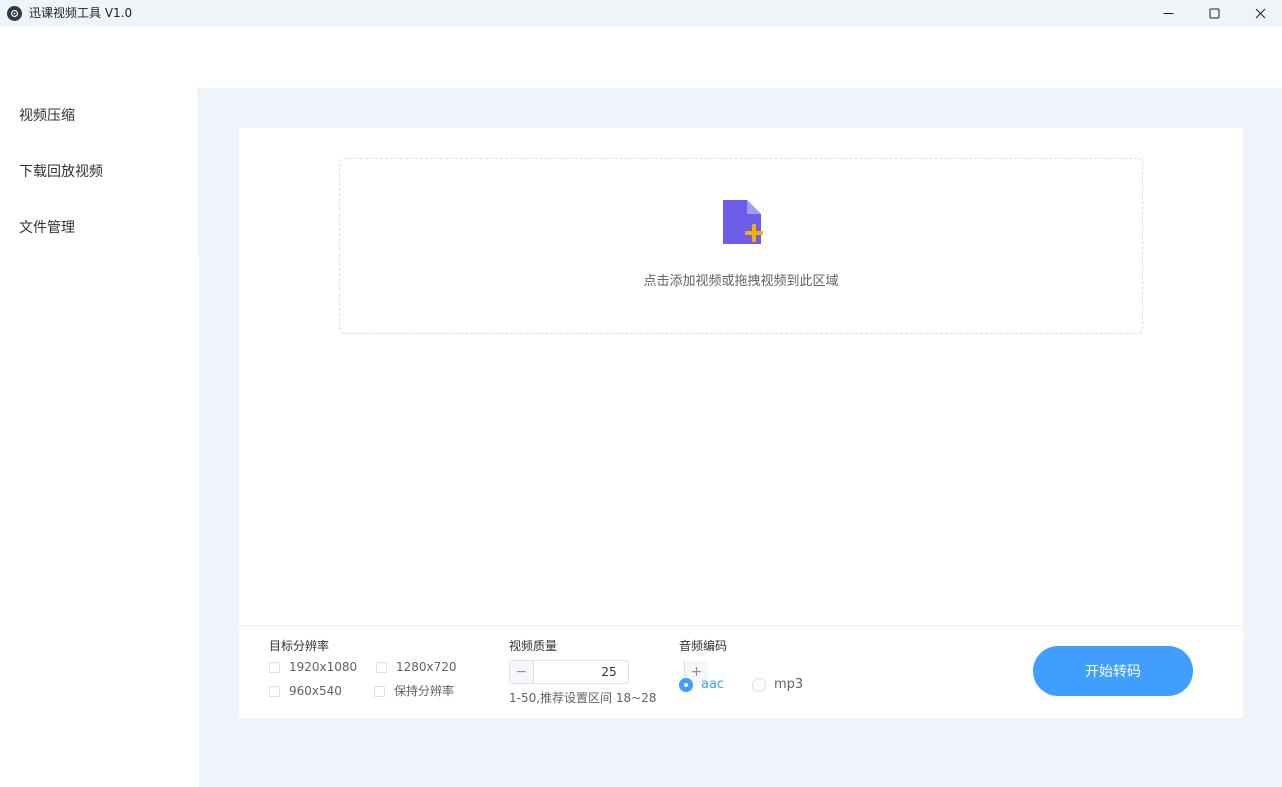  I want to click on maximize-icon, so click(1214, 13).